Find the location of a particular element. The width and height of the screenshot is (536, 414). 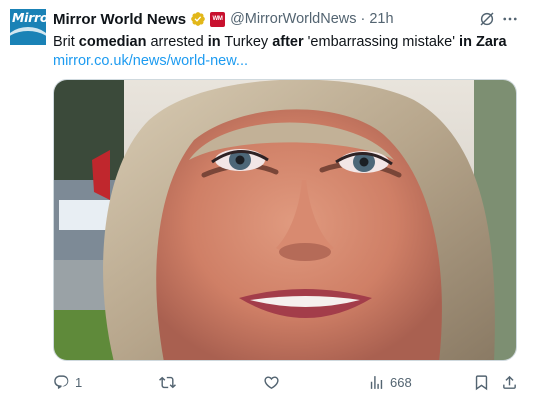

reply-icon is located at coordinates (61, 381).